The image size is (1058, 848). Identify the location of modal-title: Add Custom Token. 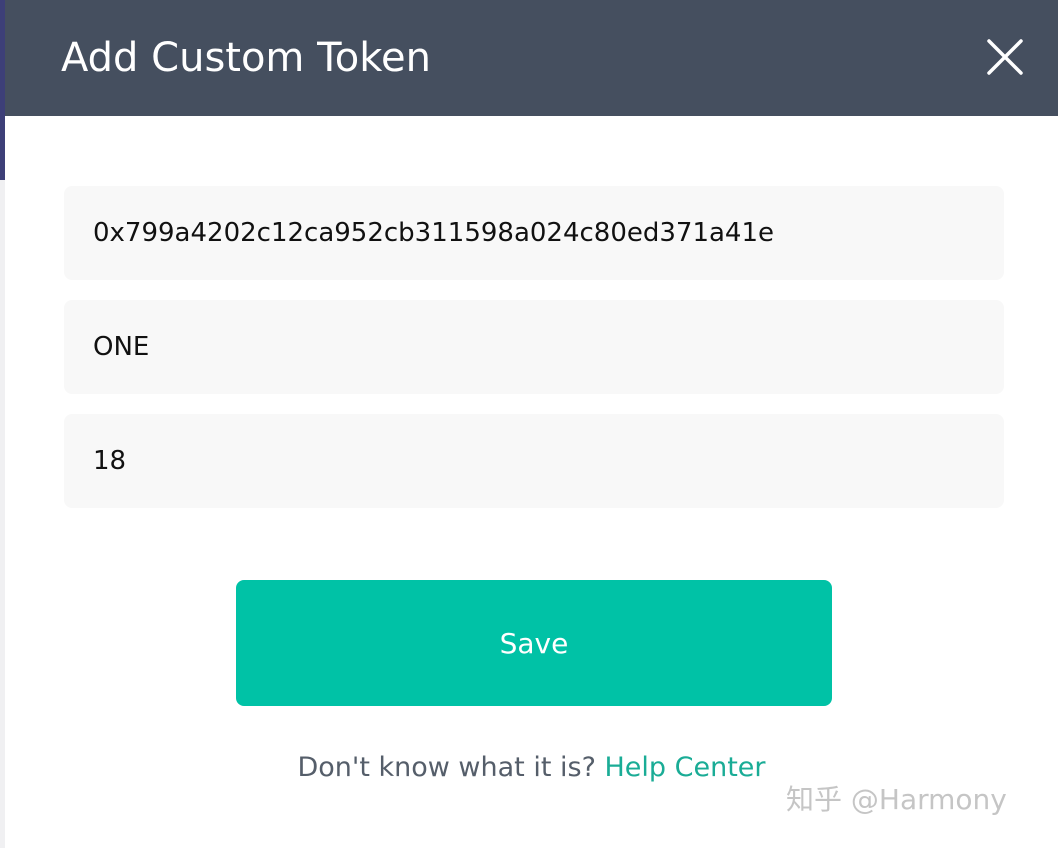
(246, 58).